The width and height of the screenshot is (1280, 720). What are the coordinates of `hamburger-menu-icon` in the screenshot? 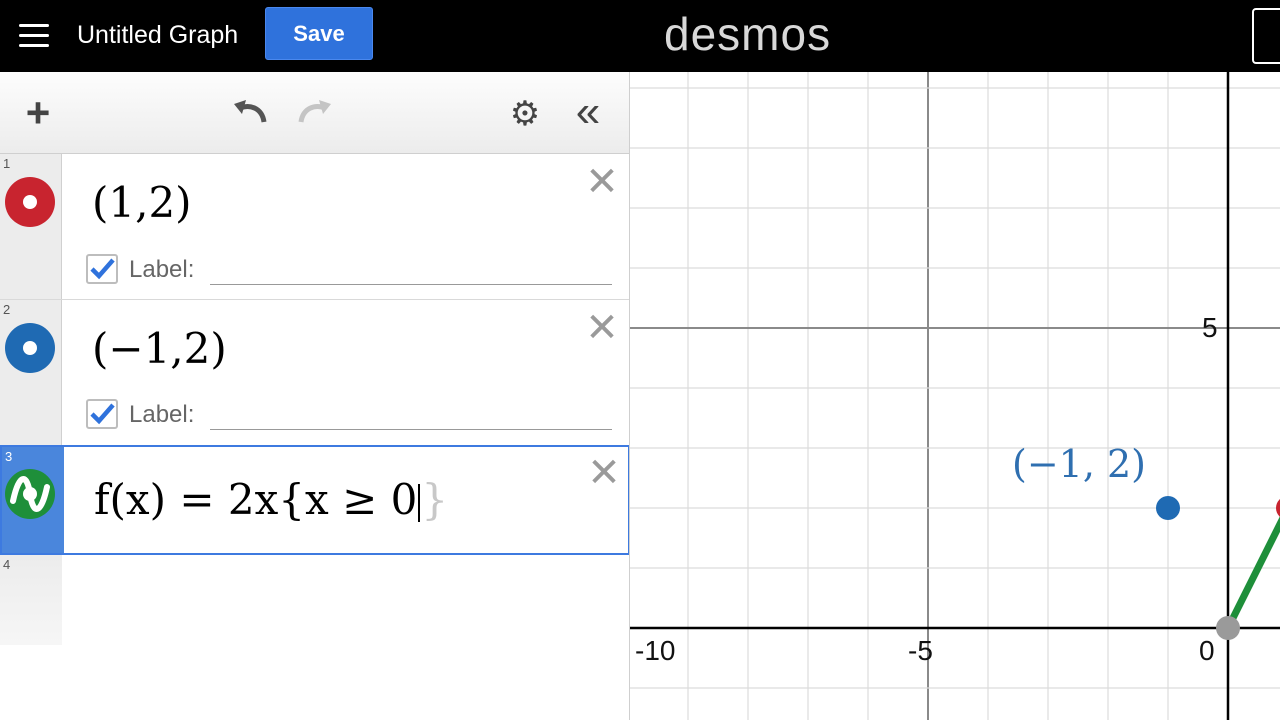 It's located at (34, 36).